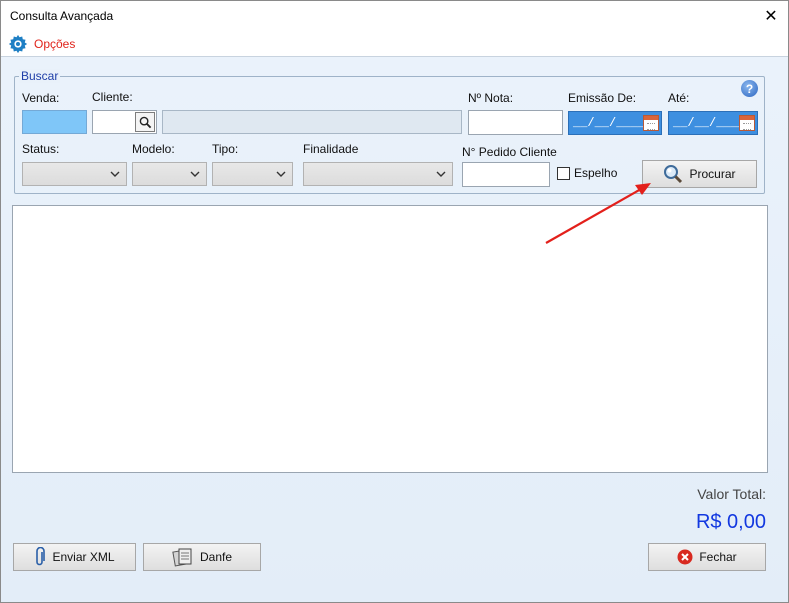 The image size is (789, 603). What do you see at coordinates (41, 98) in the screenshot?
I see `venda-label: Venda:` at bounding box center [41, 98].